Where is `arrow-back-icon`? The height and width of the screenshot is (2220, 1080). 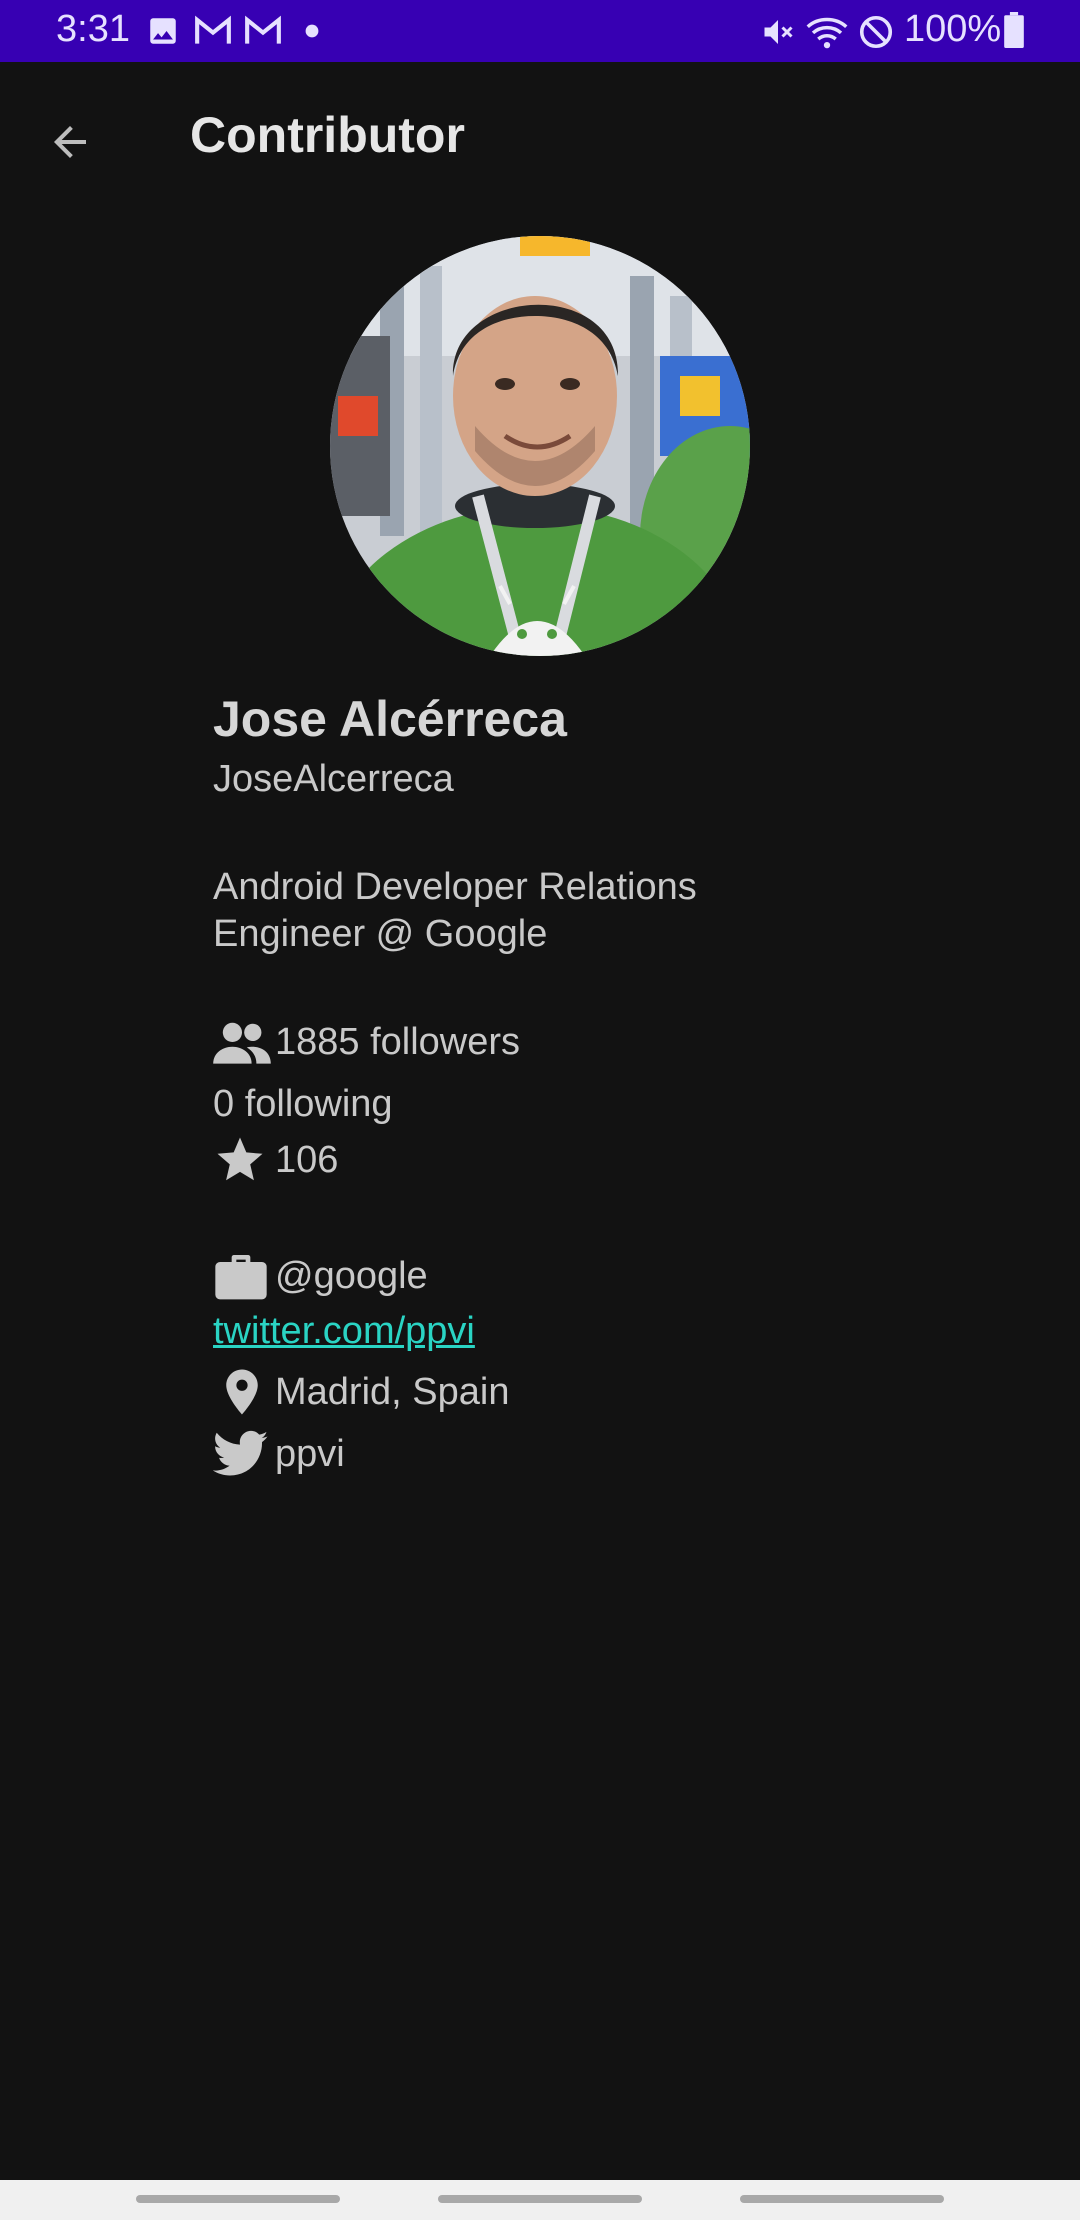 arrow-back-icon is located at coordinates (70, 142).